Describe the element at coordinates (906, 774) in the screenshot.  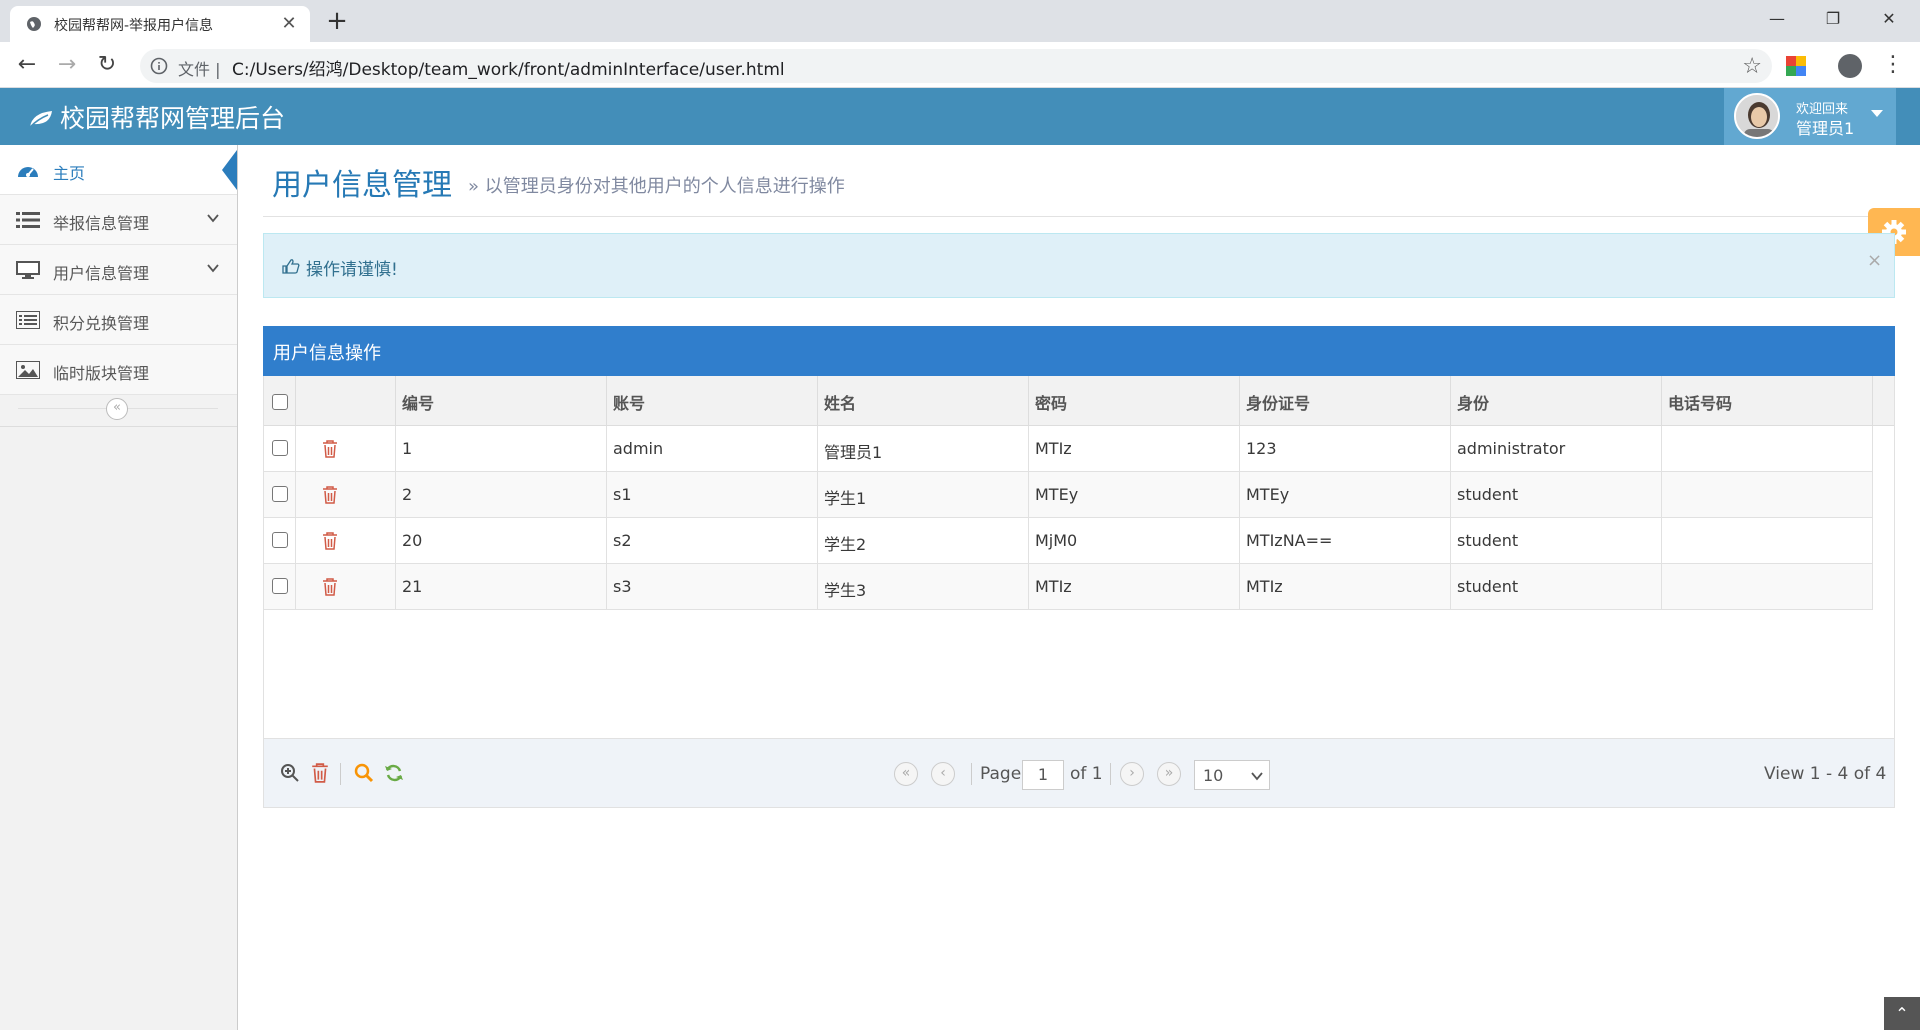
I see `first-page-button: «` at that location.